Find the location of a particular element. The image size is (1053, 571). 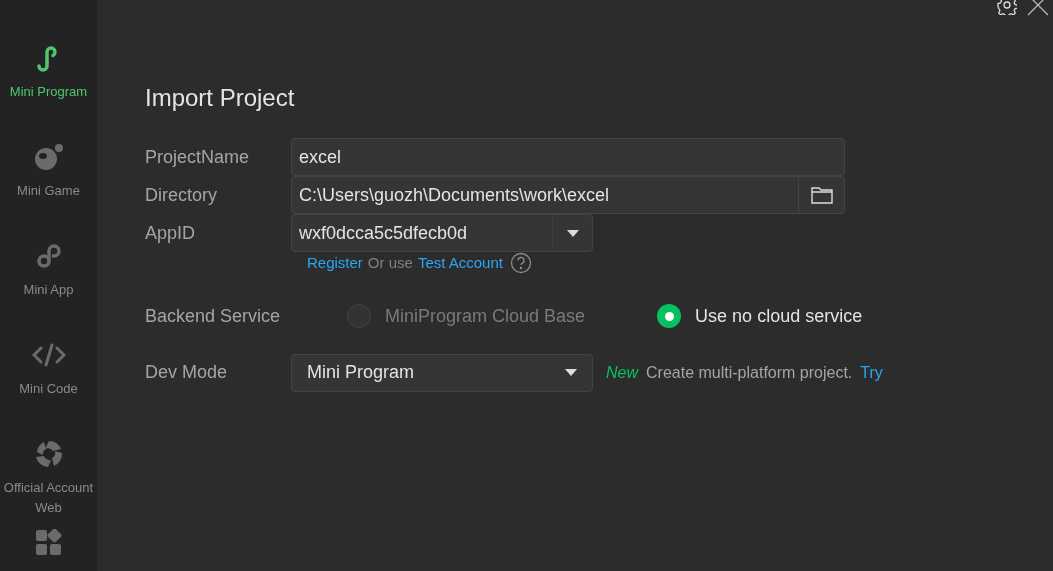

dev-mode-dropdown: Mini Program is located at coordinates (442, 372).